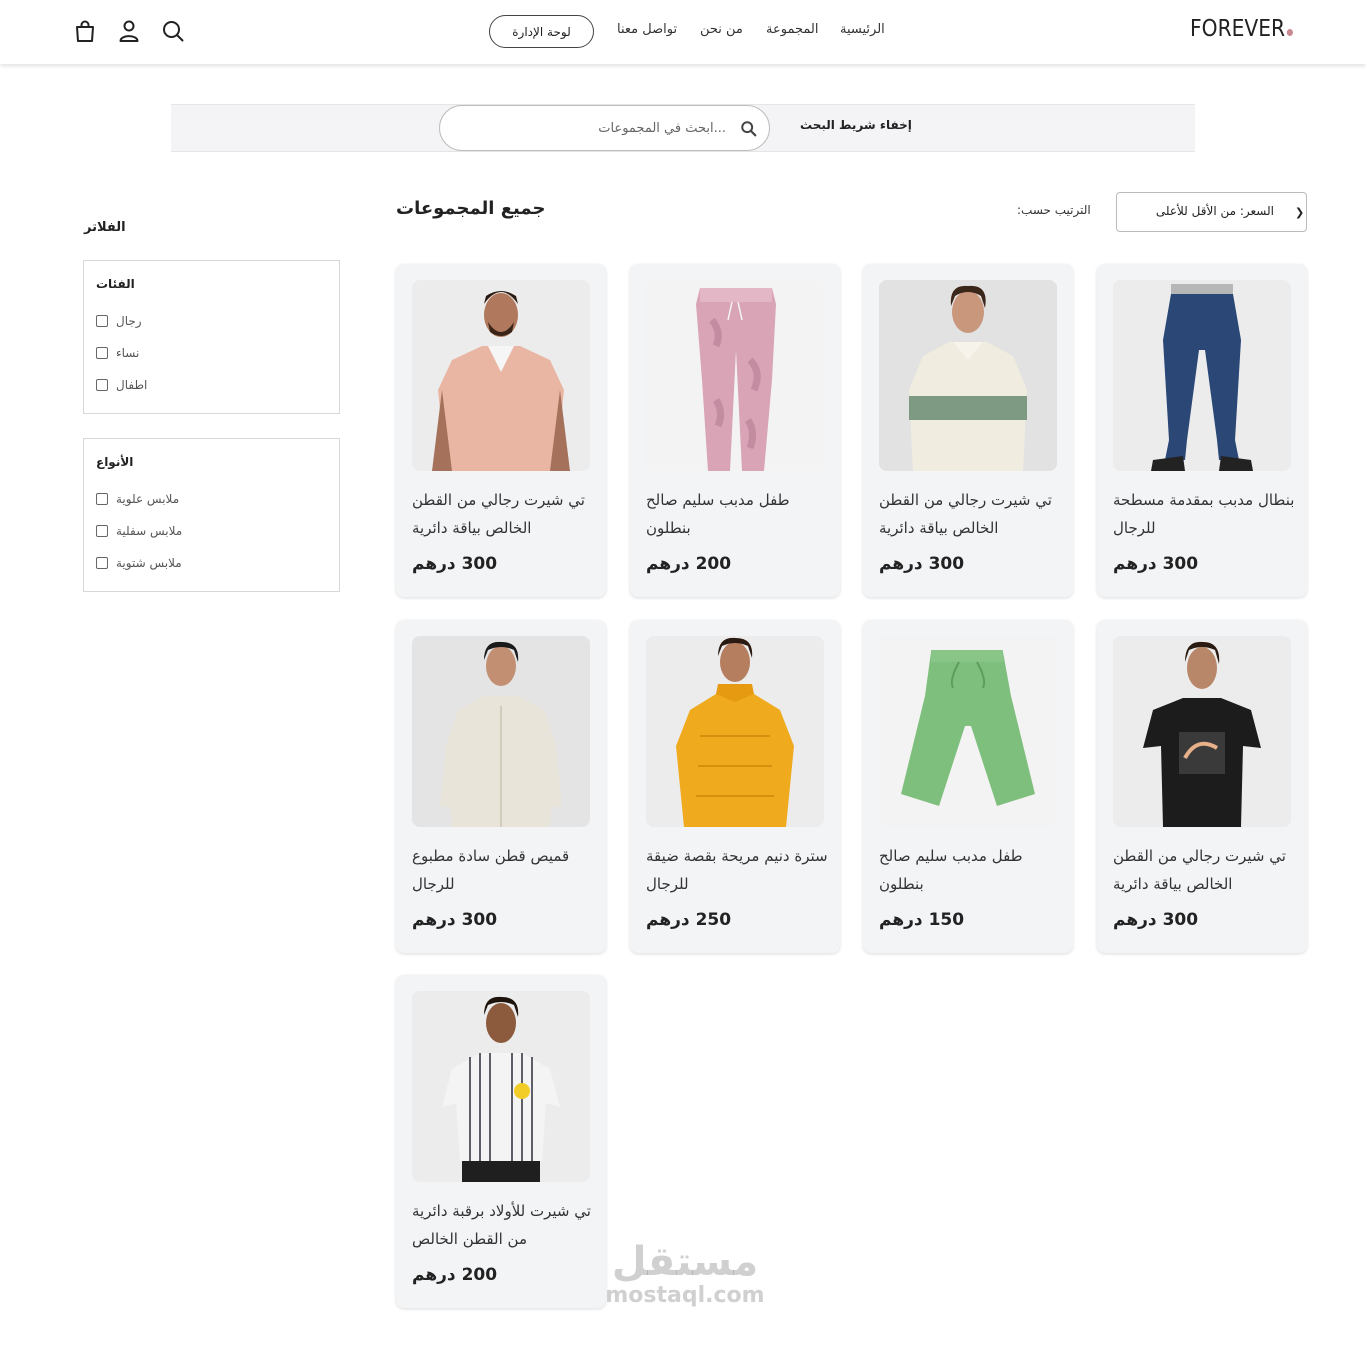  I want to click on category-filter-box: الفئات رجال نساء اطفال, so click(211, 337).